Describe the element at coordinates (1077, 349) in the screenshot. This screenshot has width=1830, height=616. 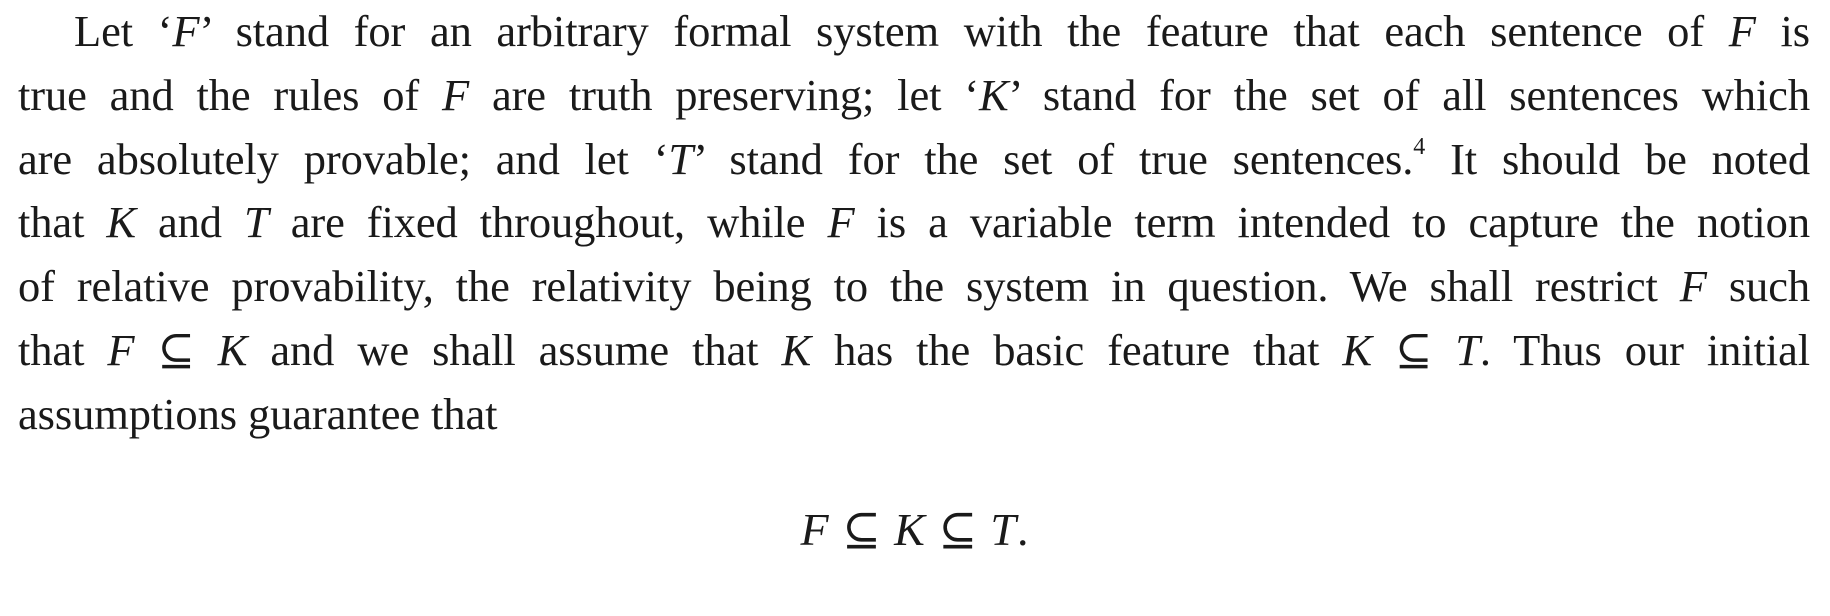
I see `text-run: has the basic feature that` at that location.